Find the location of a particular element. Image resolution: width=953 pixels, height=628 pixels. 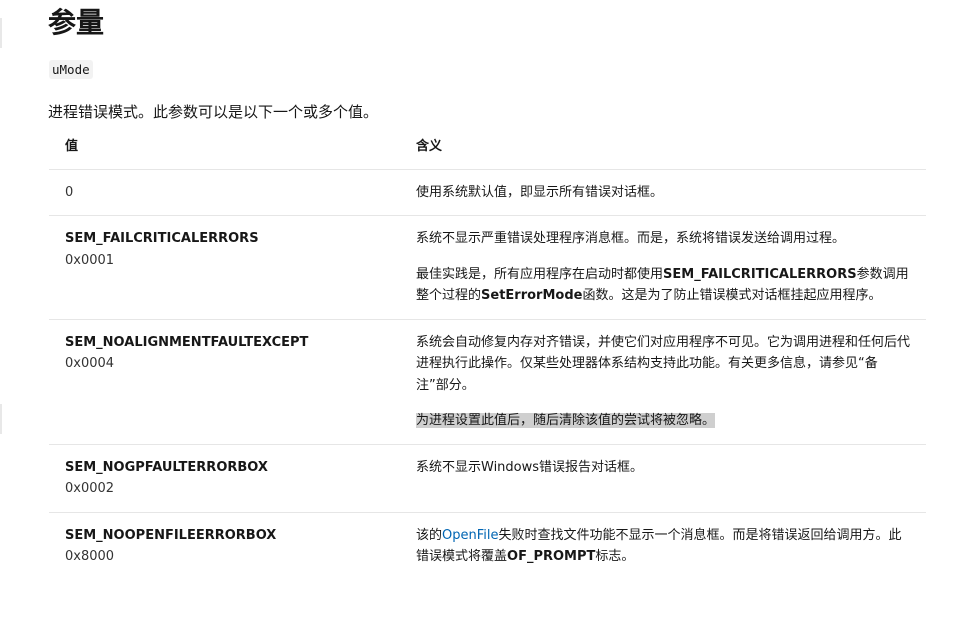

meaning-fragment: 标志。 is located at coordinates (615, 556).